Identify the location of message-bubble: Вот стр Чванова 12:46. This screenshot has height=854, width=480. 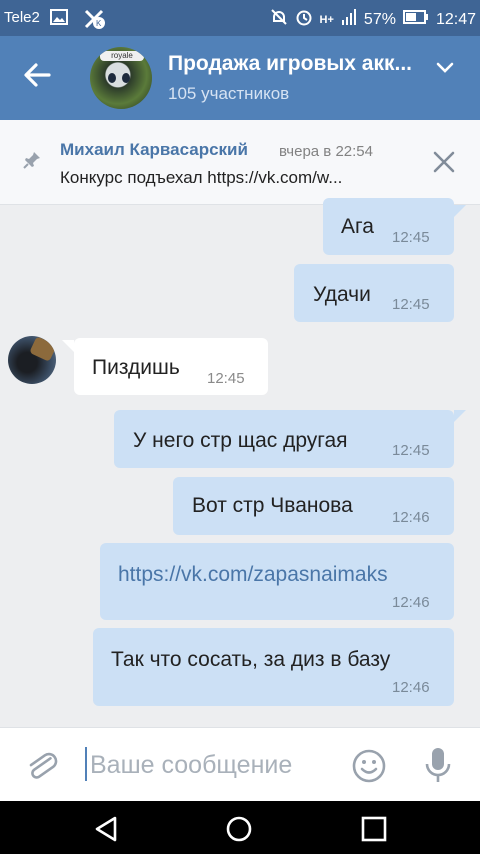
(313, 506).